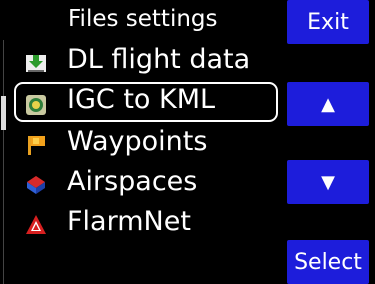 The height and width of the screenshot is (284, 375). I want to click on list-item-airspaces: Airspaces, so click(147, 184).